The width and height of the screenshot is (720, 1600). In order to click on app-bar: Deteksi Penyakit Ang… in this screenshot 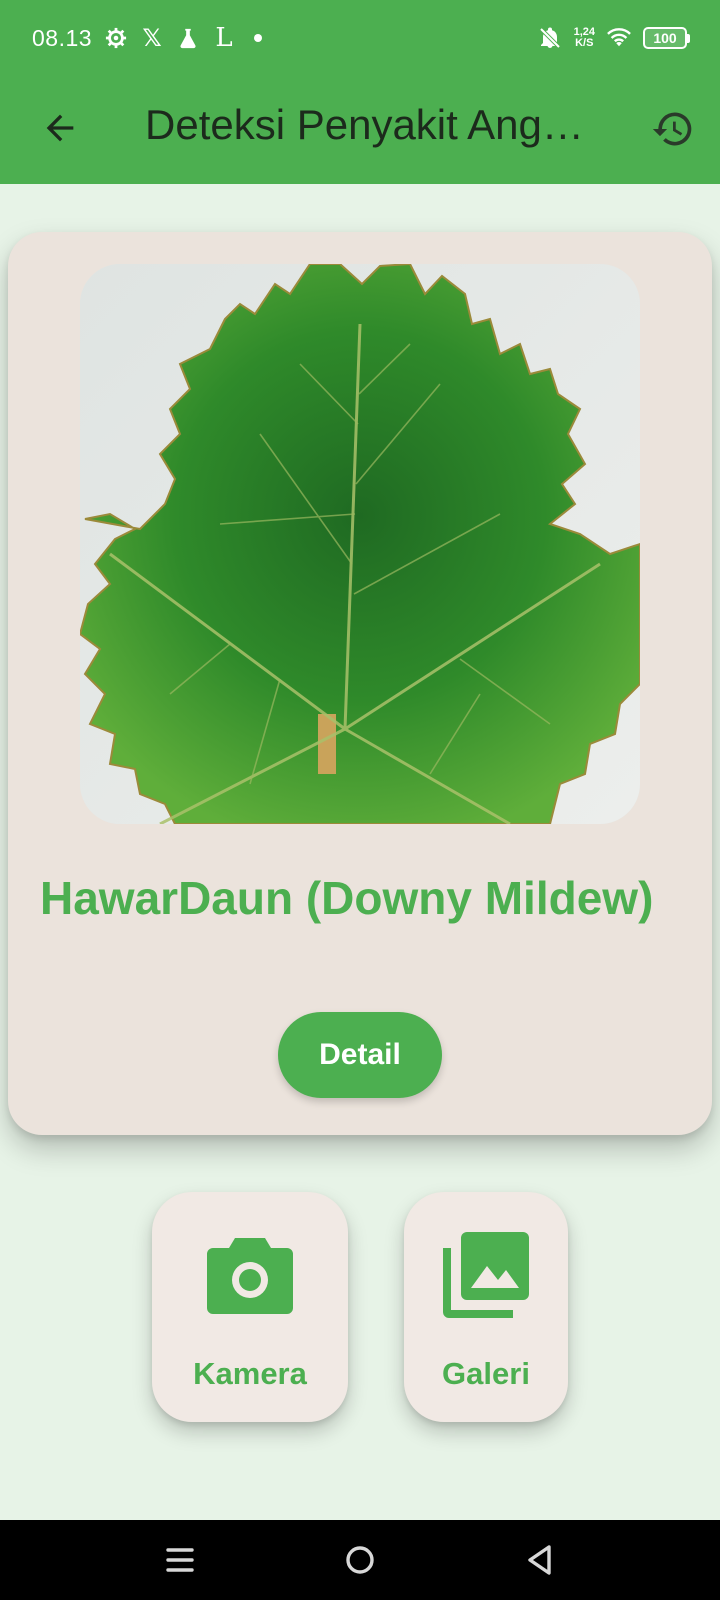, I will do `click(360, 130)`.